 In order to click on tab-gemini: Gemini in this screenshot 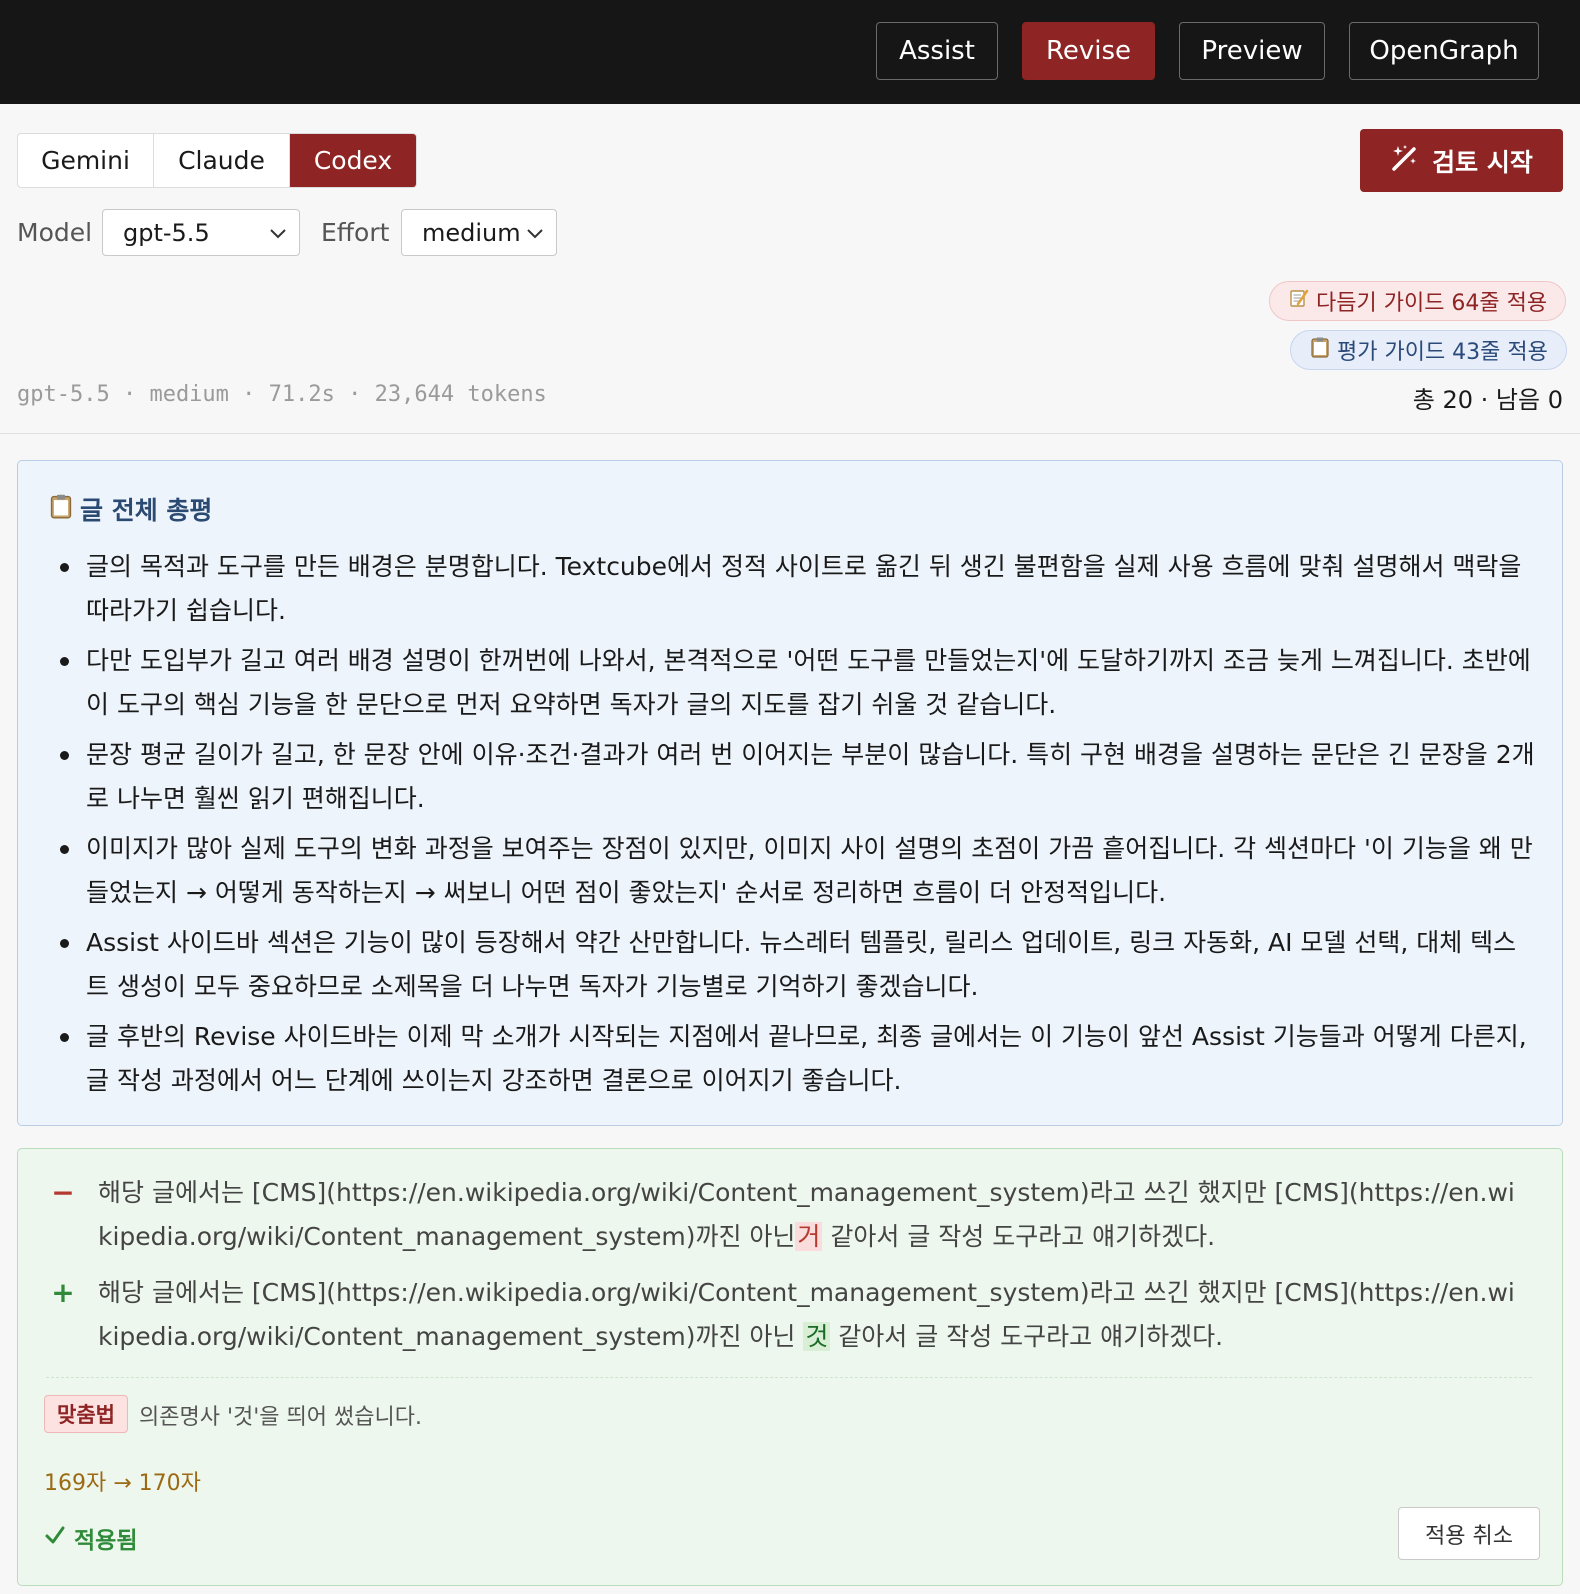, I will do `click(86, 160)`.